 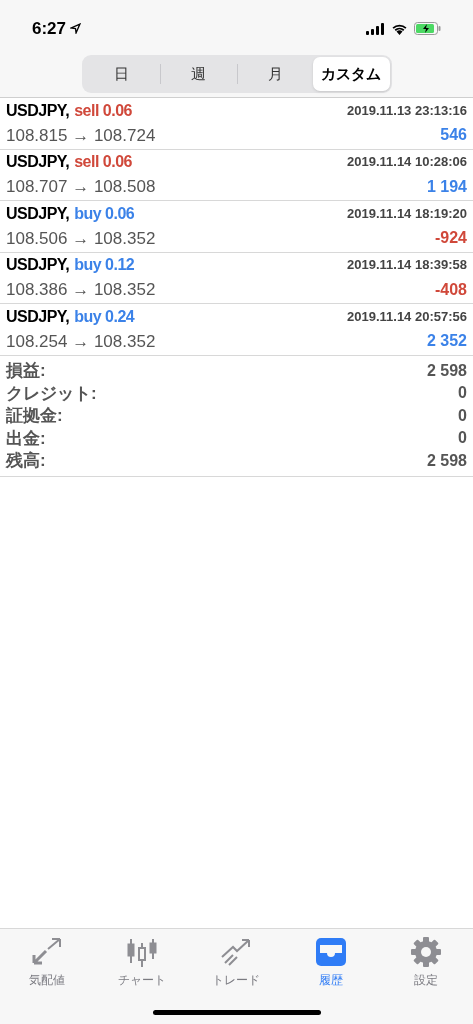 I want to click on summary-label: クレジット:, so click(x=51, y=393).